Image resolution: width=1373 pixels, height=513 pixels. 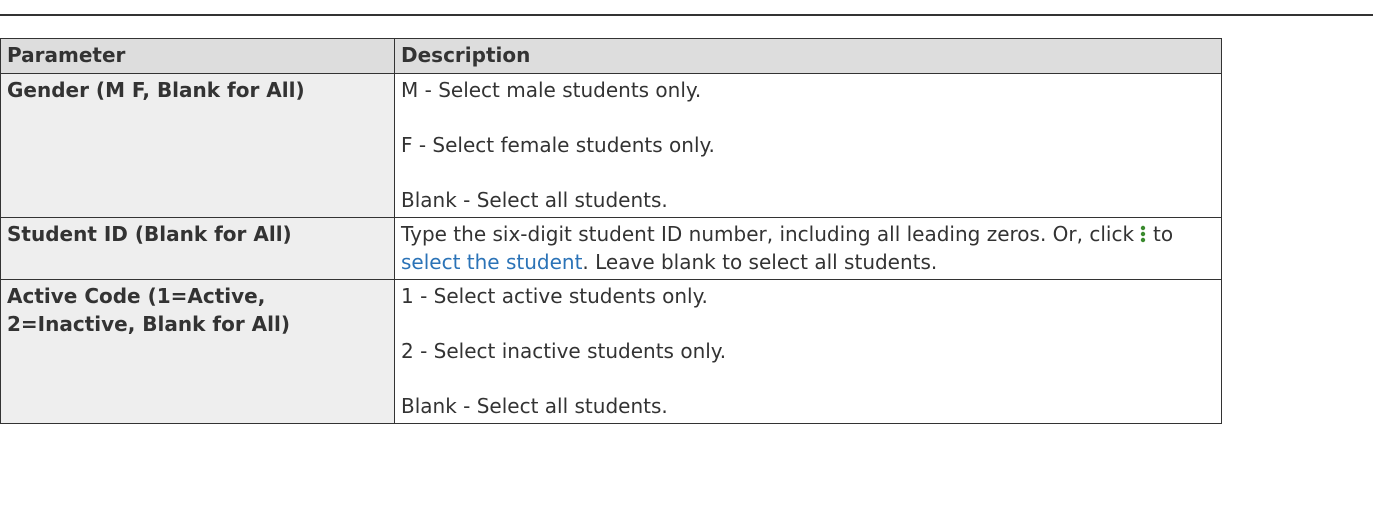 I want to click on header-description: Description, so click(x=808, y=56).